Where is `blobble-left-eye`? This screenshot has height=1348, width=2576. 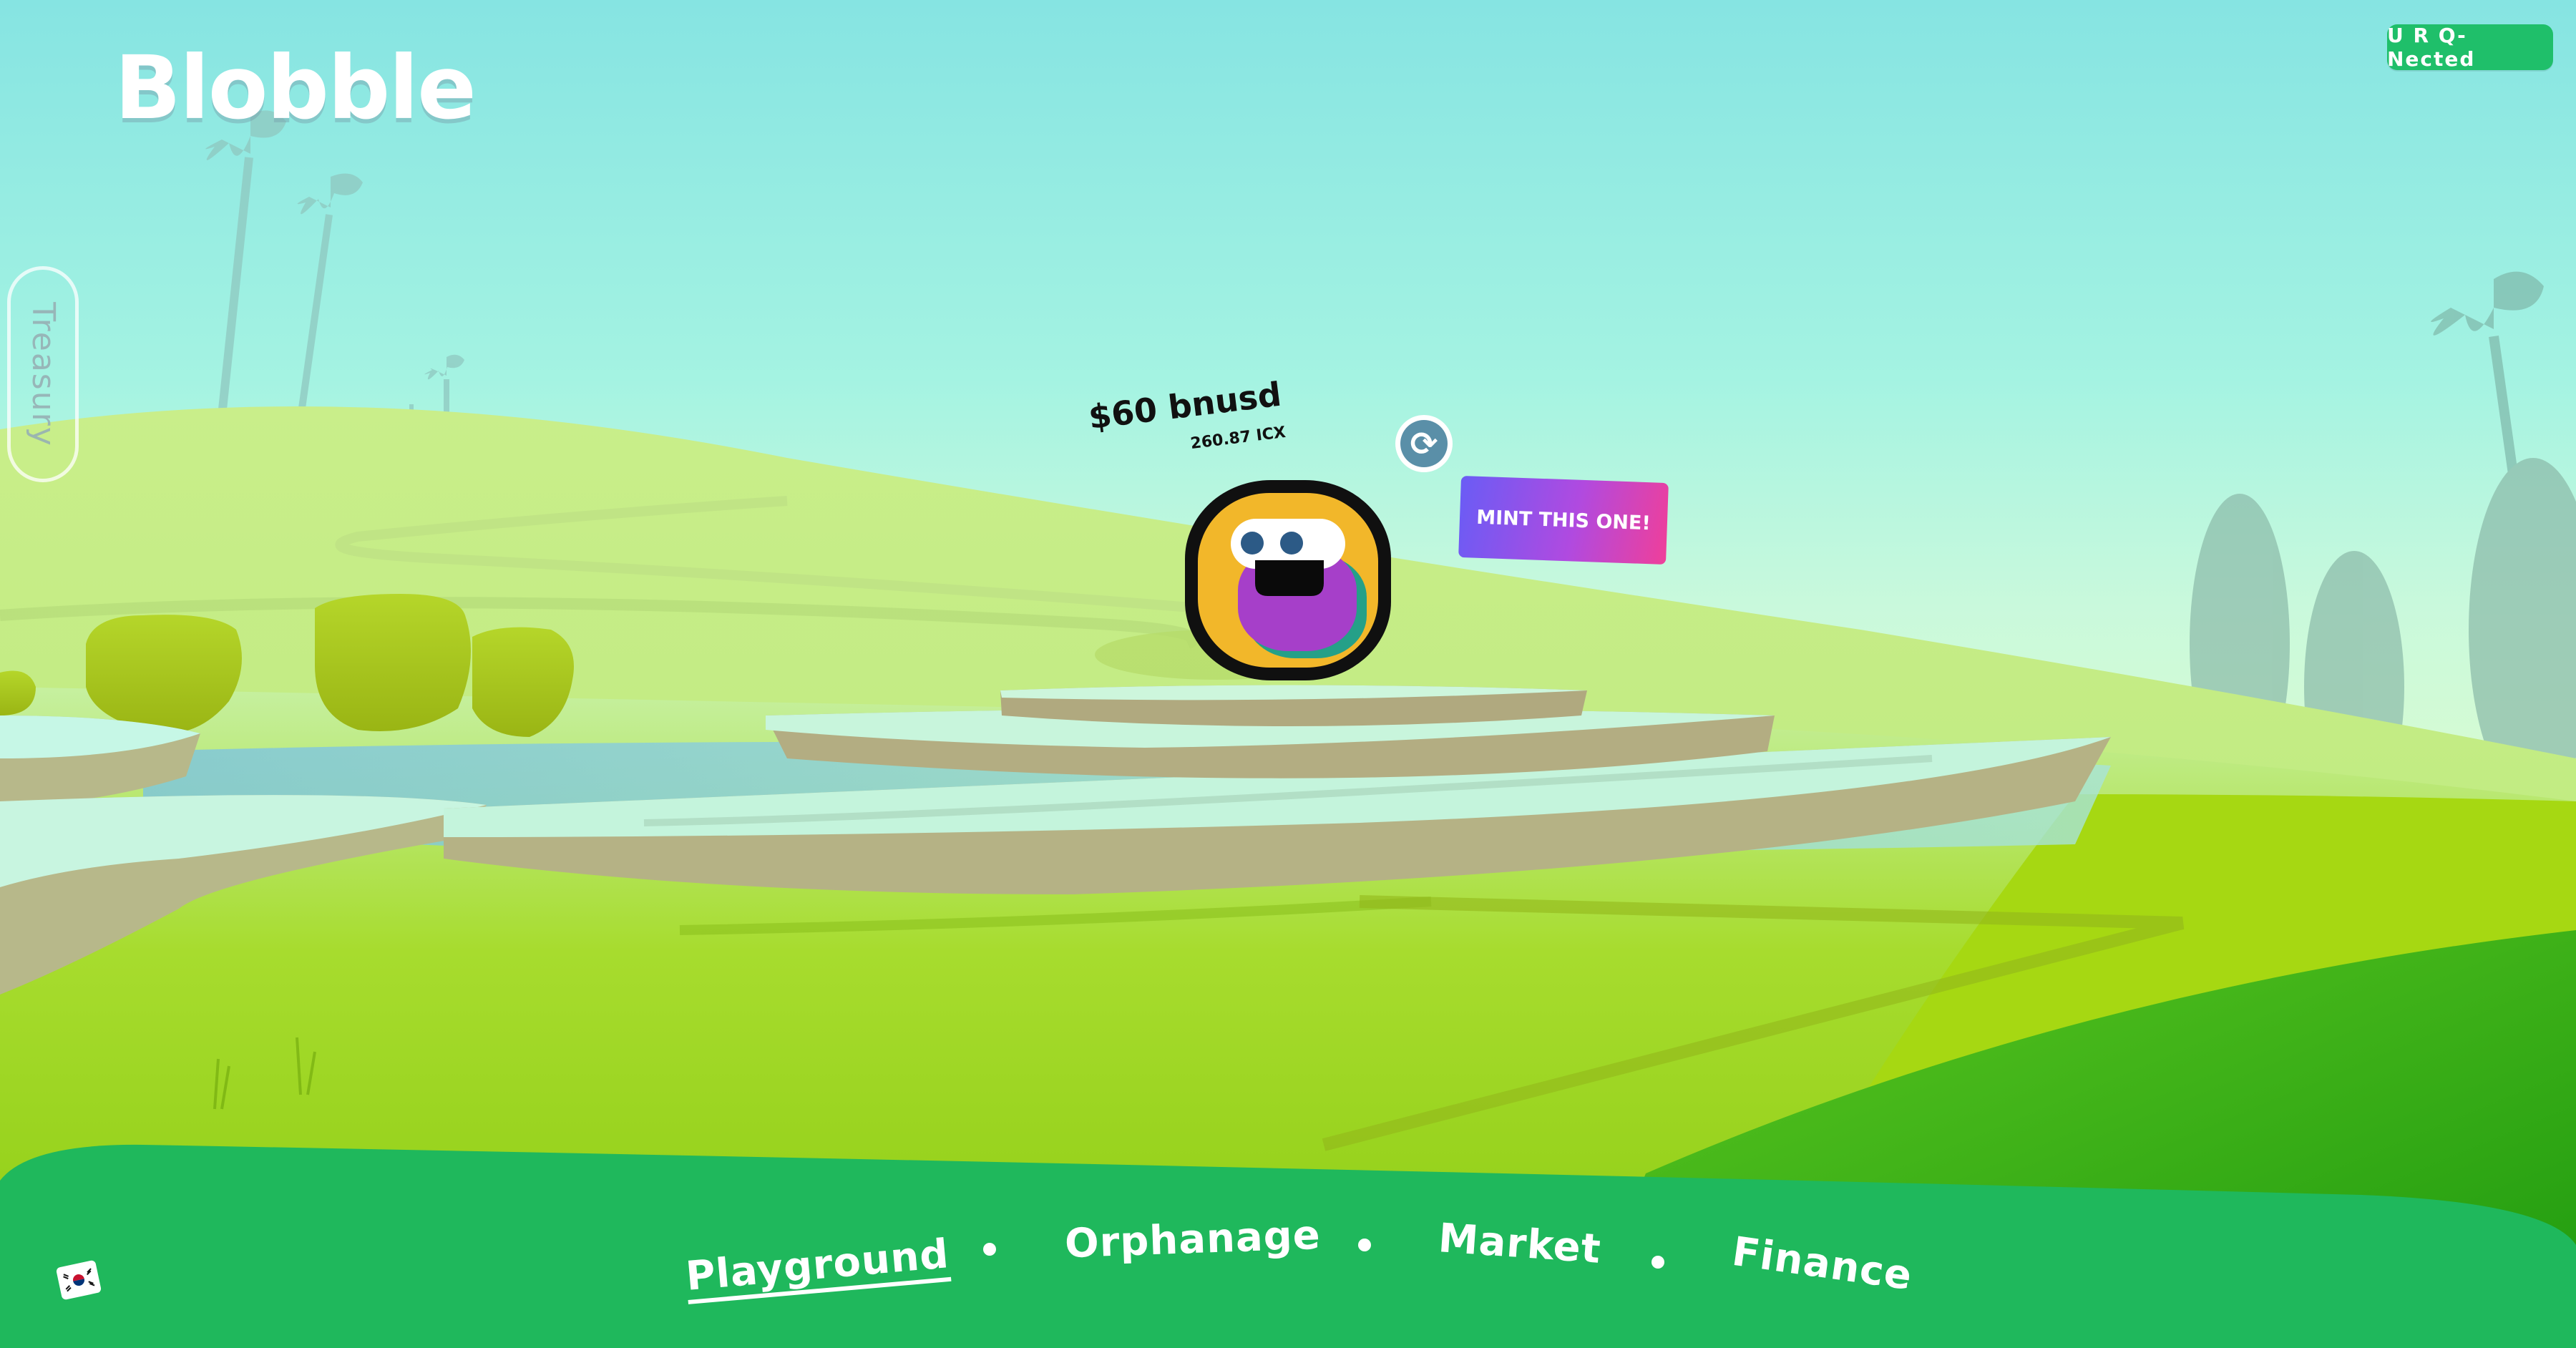
blobble-left-eye is located at coordinates (1252, 543).